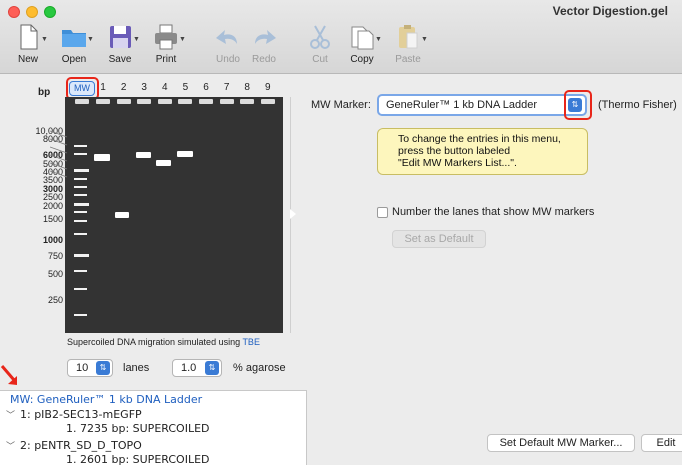  Describe the element at coordinates (479, 139) in the screenshot. I see `tooltip-line: To change the entries in this menu,` at that location.